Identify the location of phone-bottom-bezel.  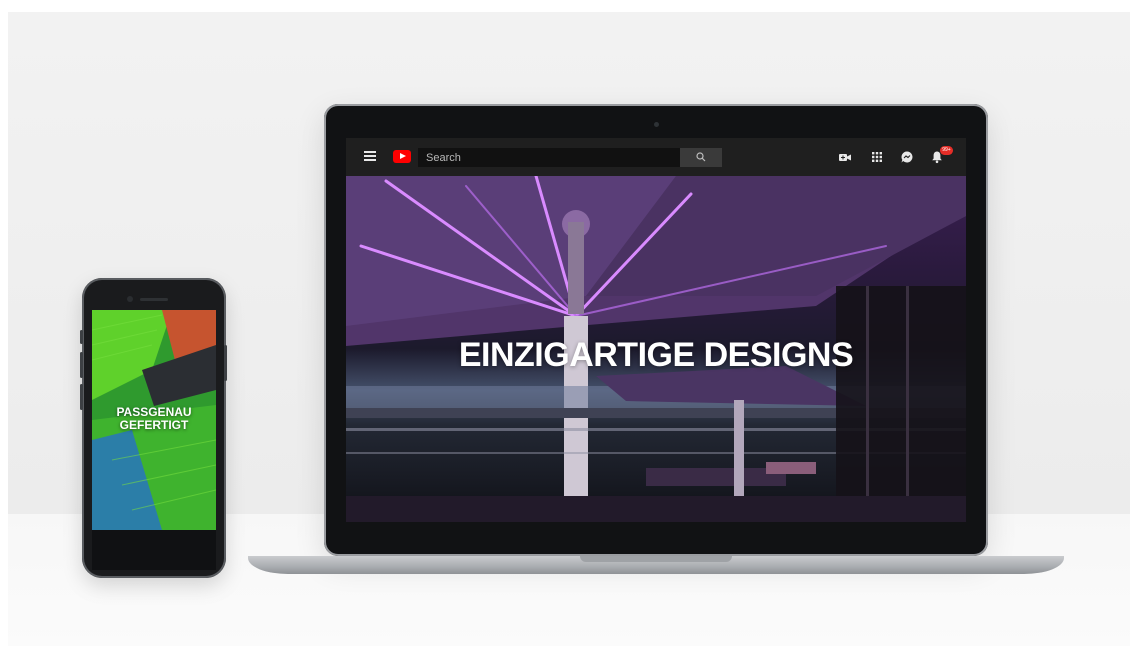
(154, 550).